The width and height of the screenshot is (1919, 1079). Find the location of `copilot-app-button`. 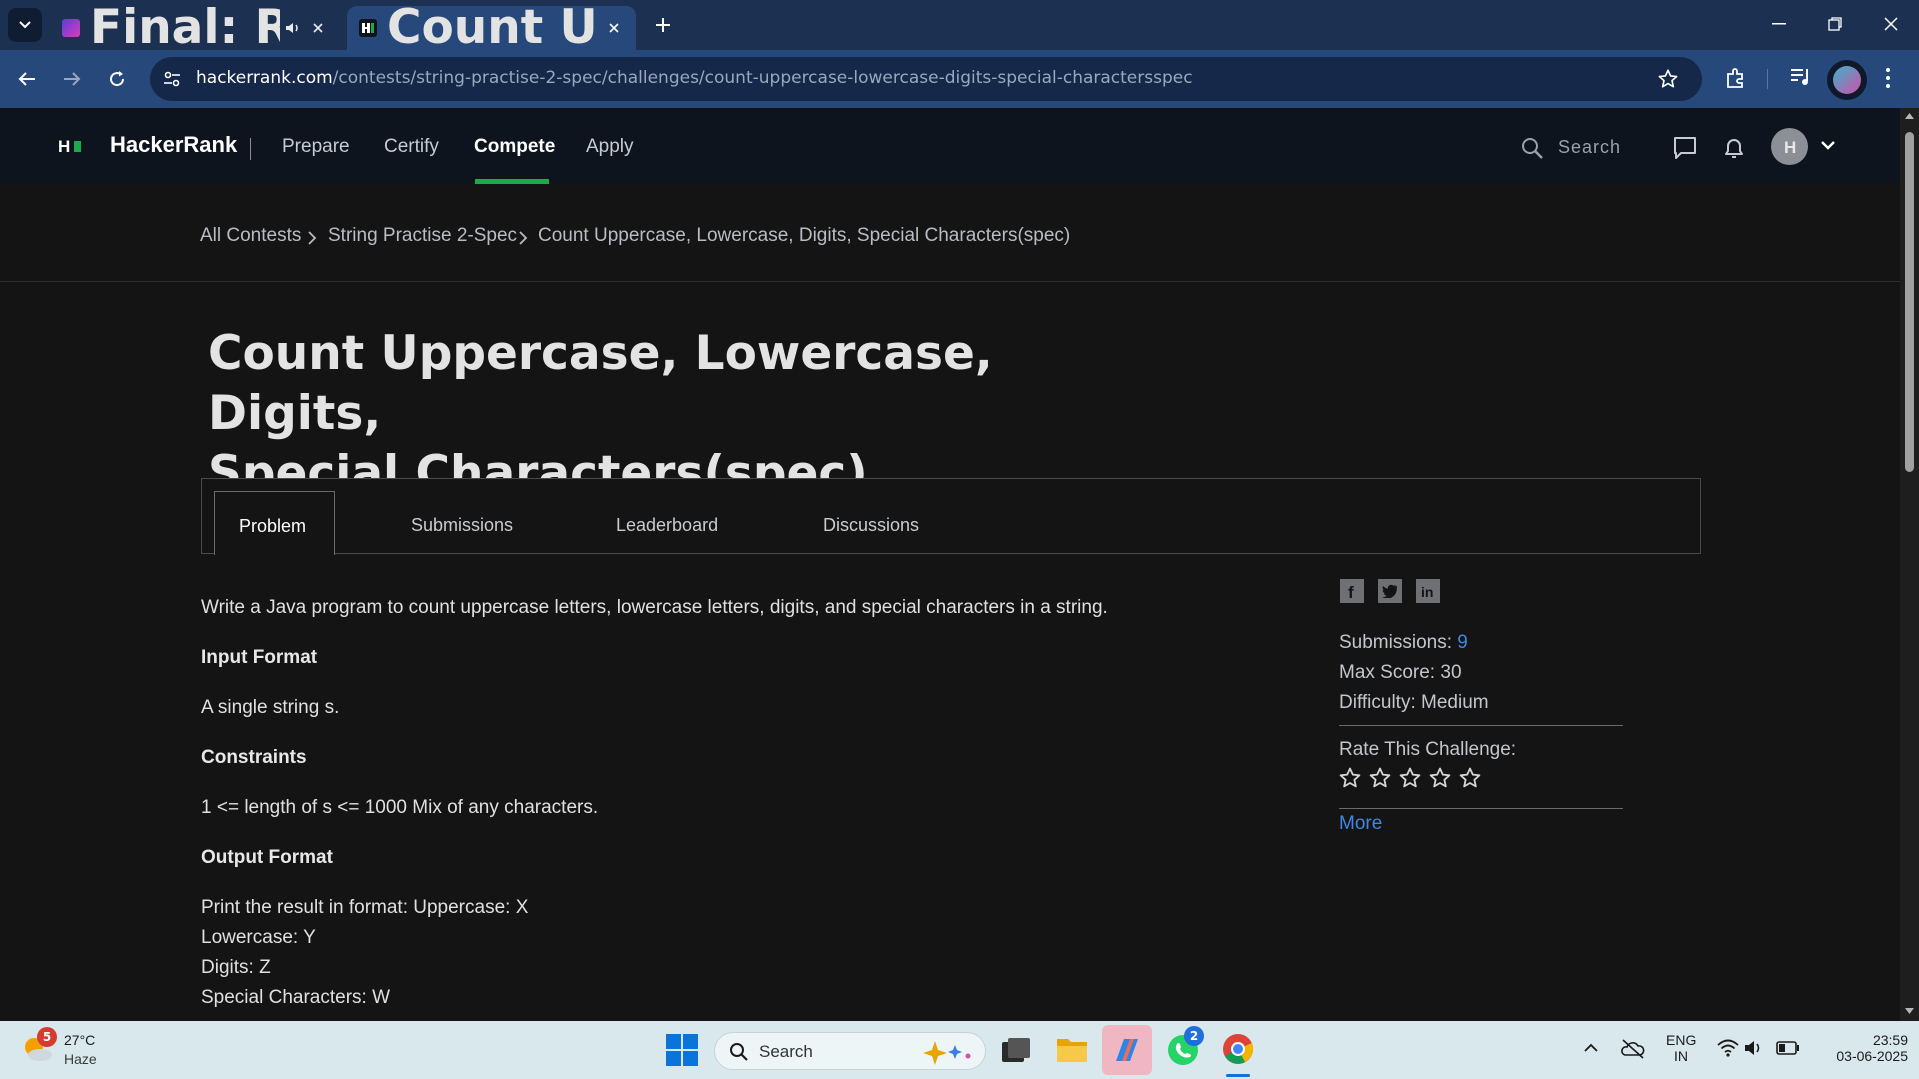

copilot-app-button is located at coordinates (1127, 1050).